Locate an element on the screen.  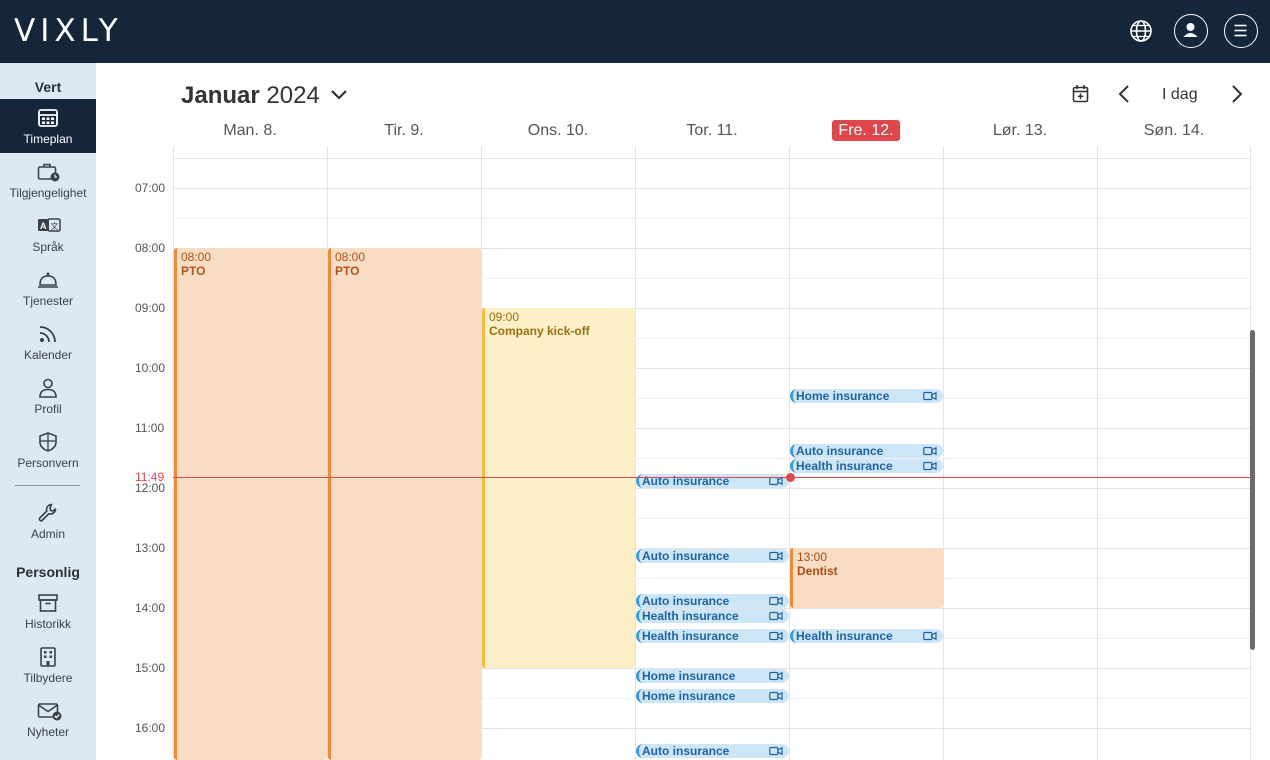
top-bar: VIXLY is located at coordinates (635, 31).